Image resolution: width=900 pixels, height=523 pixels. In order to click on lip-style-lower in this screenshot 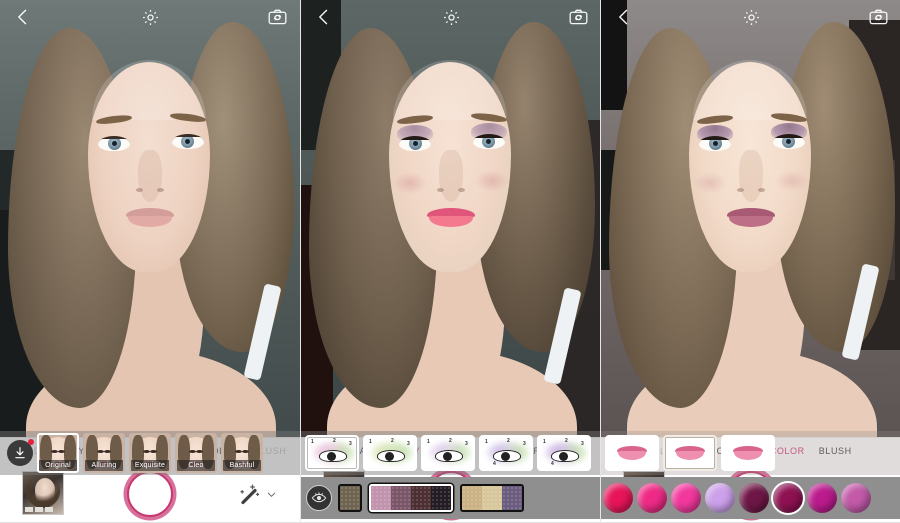, I will do `click(632, 455)`.